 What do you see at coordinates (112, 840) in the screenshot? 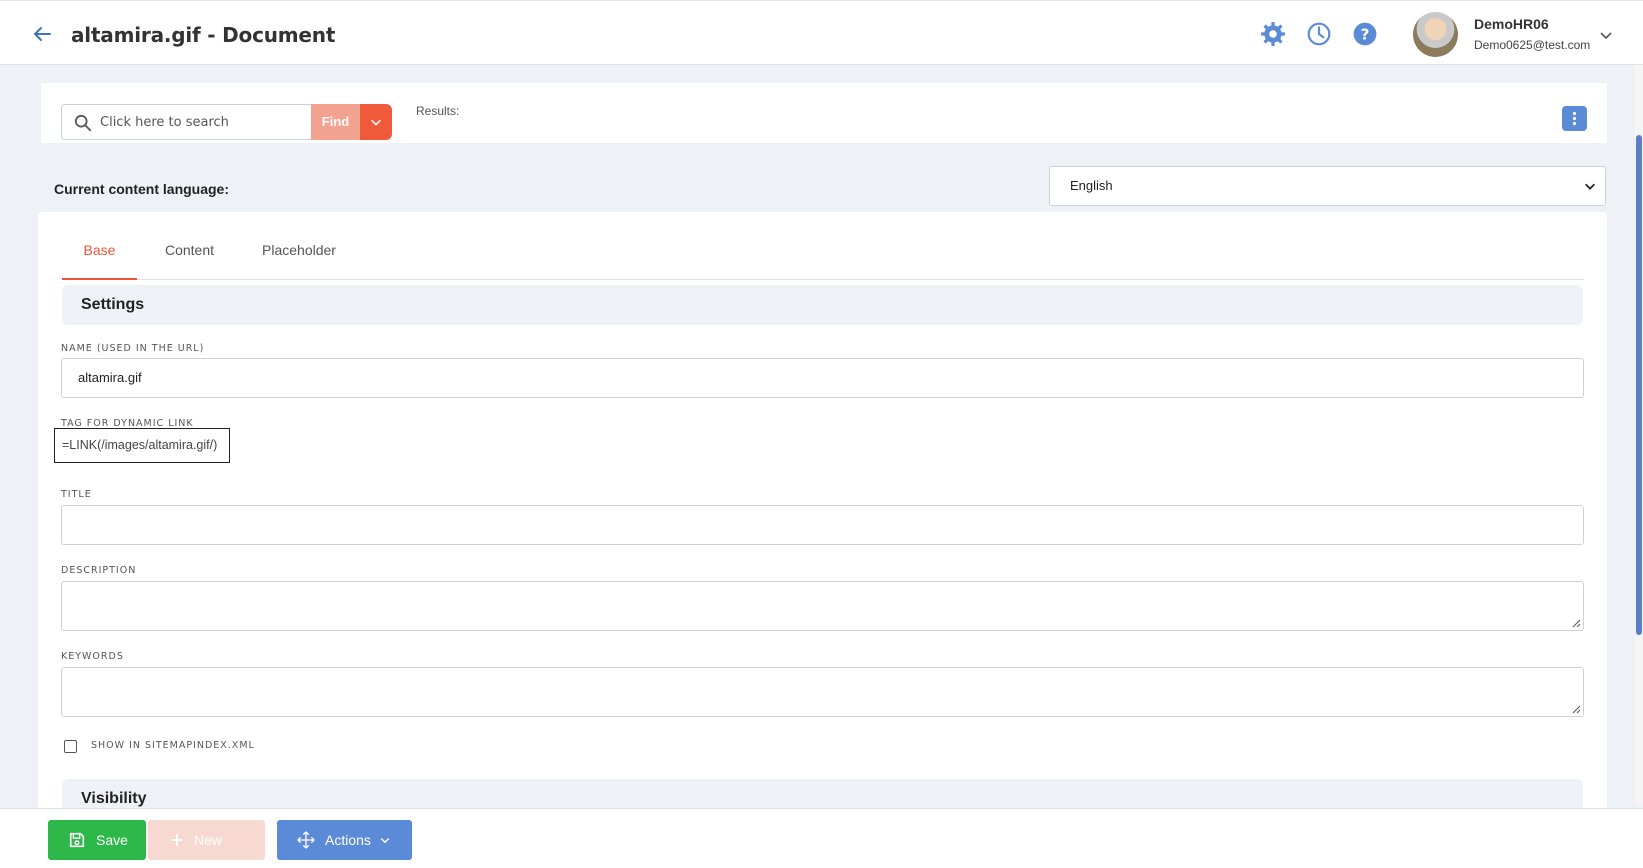
I see `save-label: Save` at bounding box center [112, 840].